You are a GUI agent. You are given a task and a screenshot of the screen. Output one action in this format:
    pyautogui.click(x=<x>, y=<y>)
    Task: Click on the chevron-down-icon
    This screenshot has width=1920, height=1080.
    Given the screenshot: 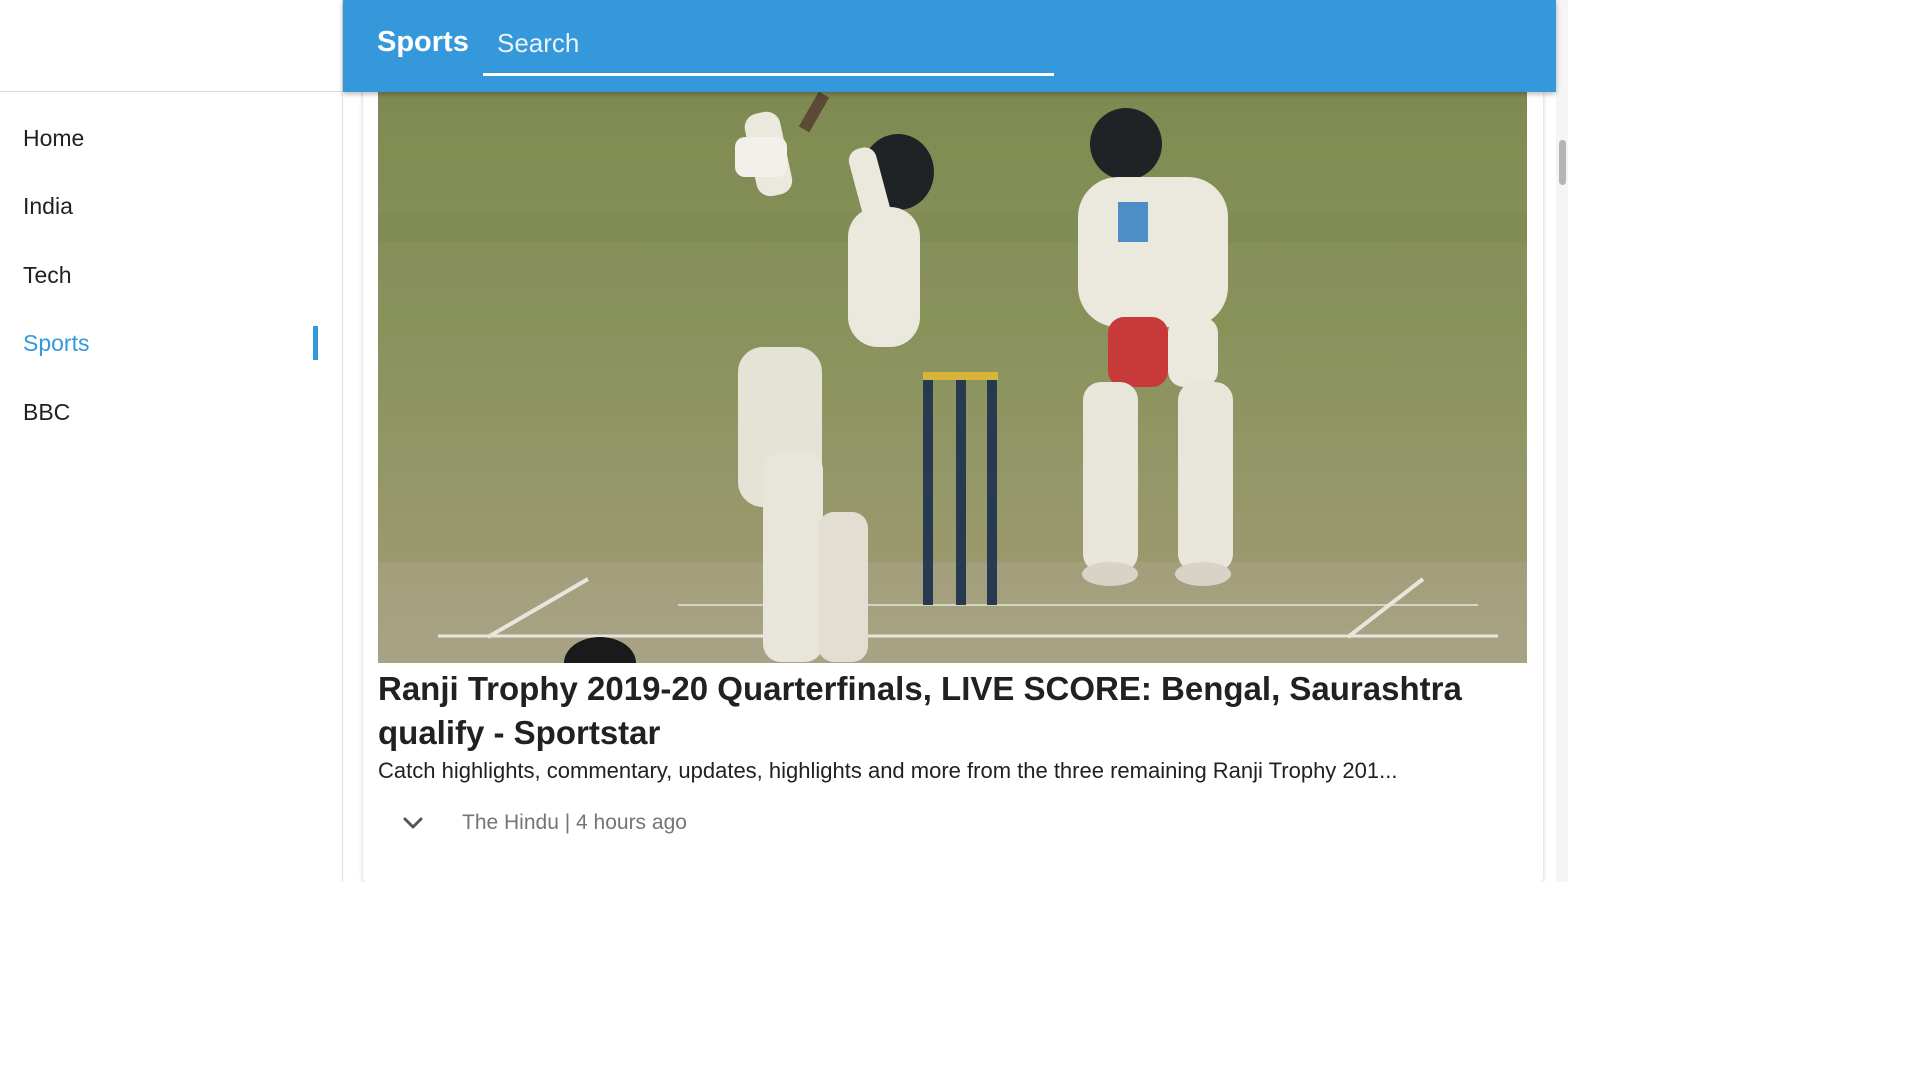 What is the action you would take?
    pyautogui.click(x=413, y=823)
    